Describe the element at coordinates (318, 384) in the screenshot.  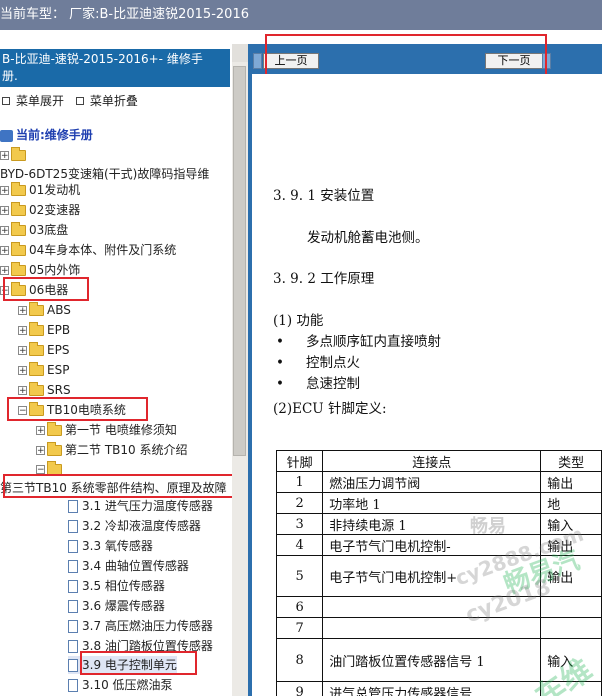
I see `function-item: • 怠速控制` at that location.